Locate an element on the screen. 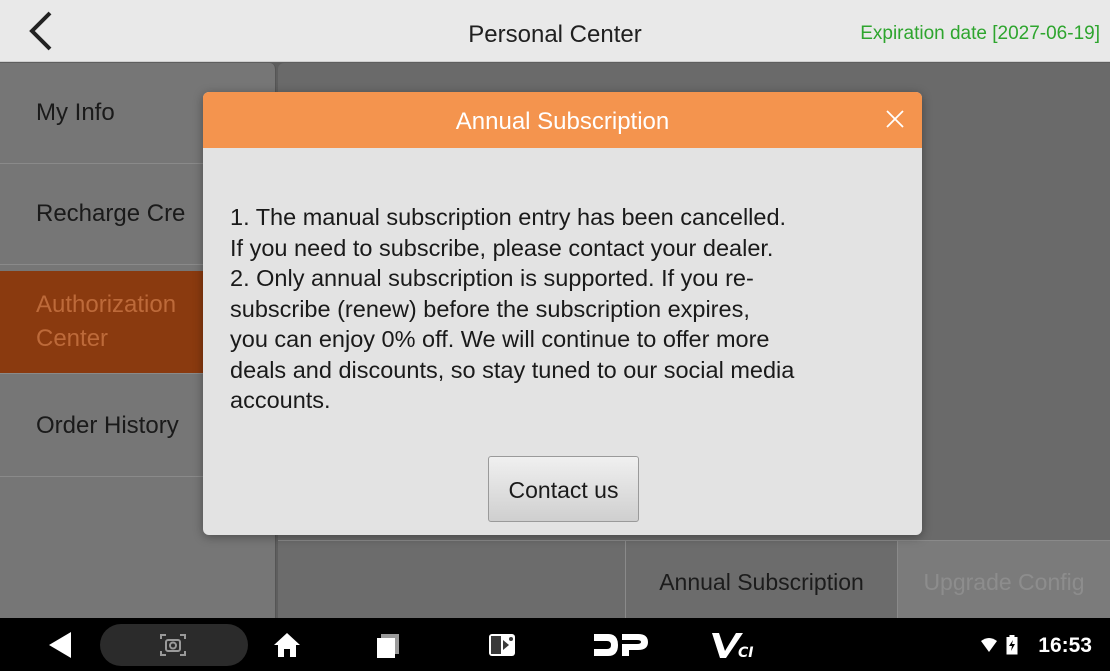 The width and height of the screenshot is (1110, 671). sidebar-item-label: Recharge Cre is located at coordinates (111, 213).